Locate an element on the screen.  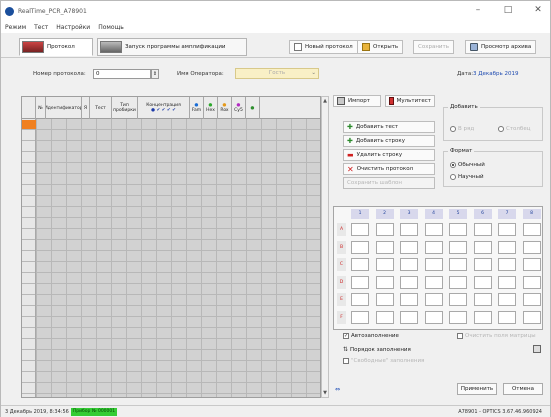
col-number: № is located at coordinates (41, 108).